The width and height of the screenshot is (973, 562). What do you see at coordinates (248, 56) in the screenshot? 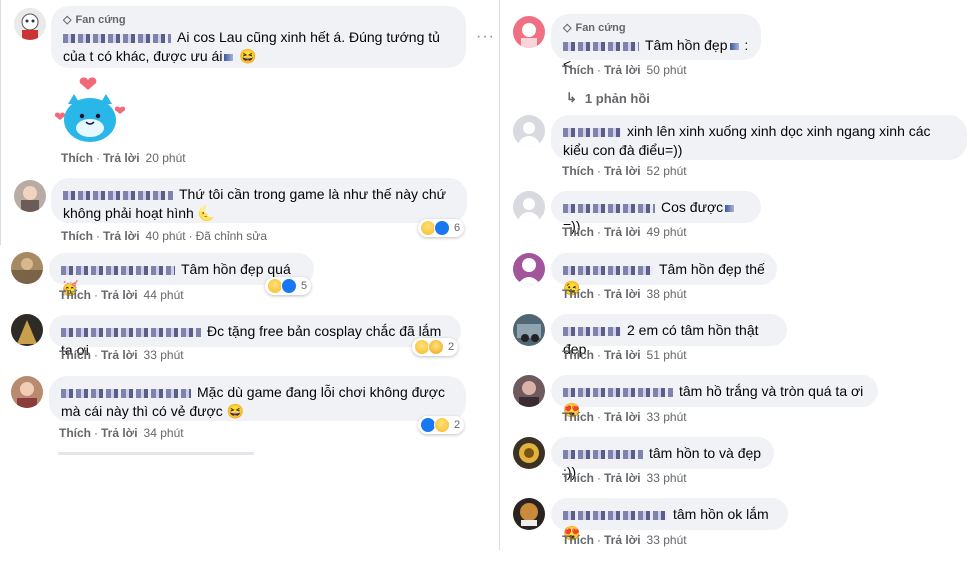
I see `emoji: 😆` at bounding box center [248, 56].